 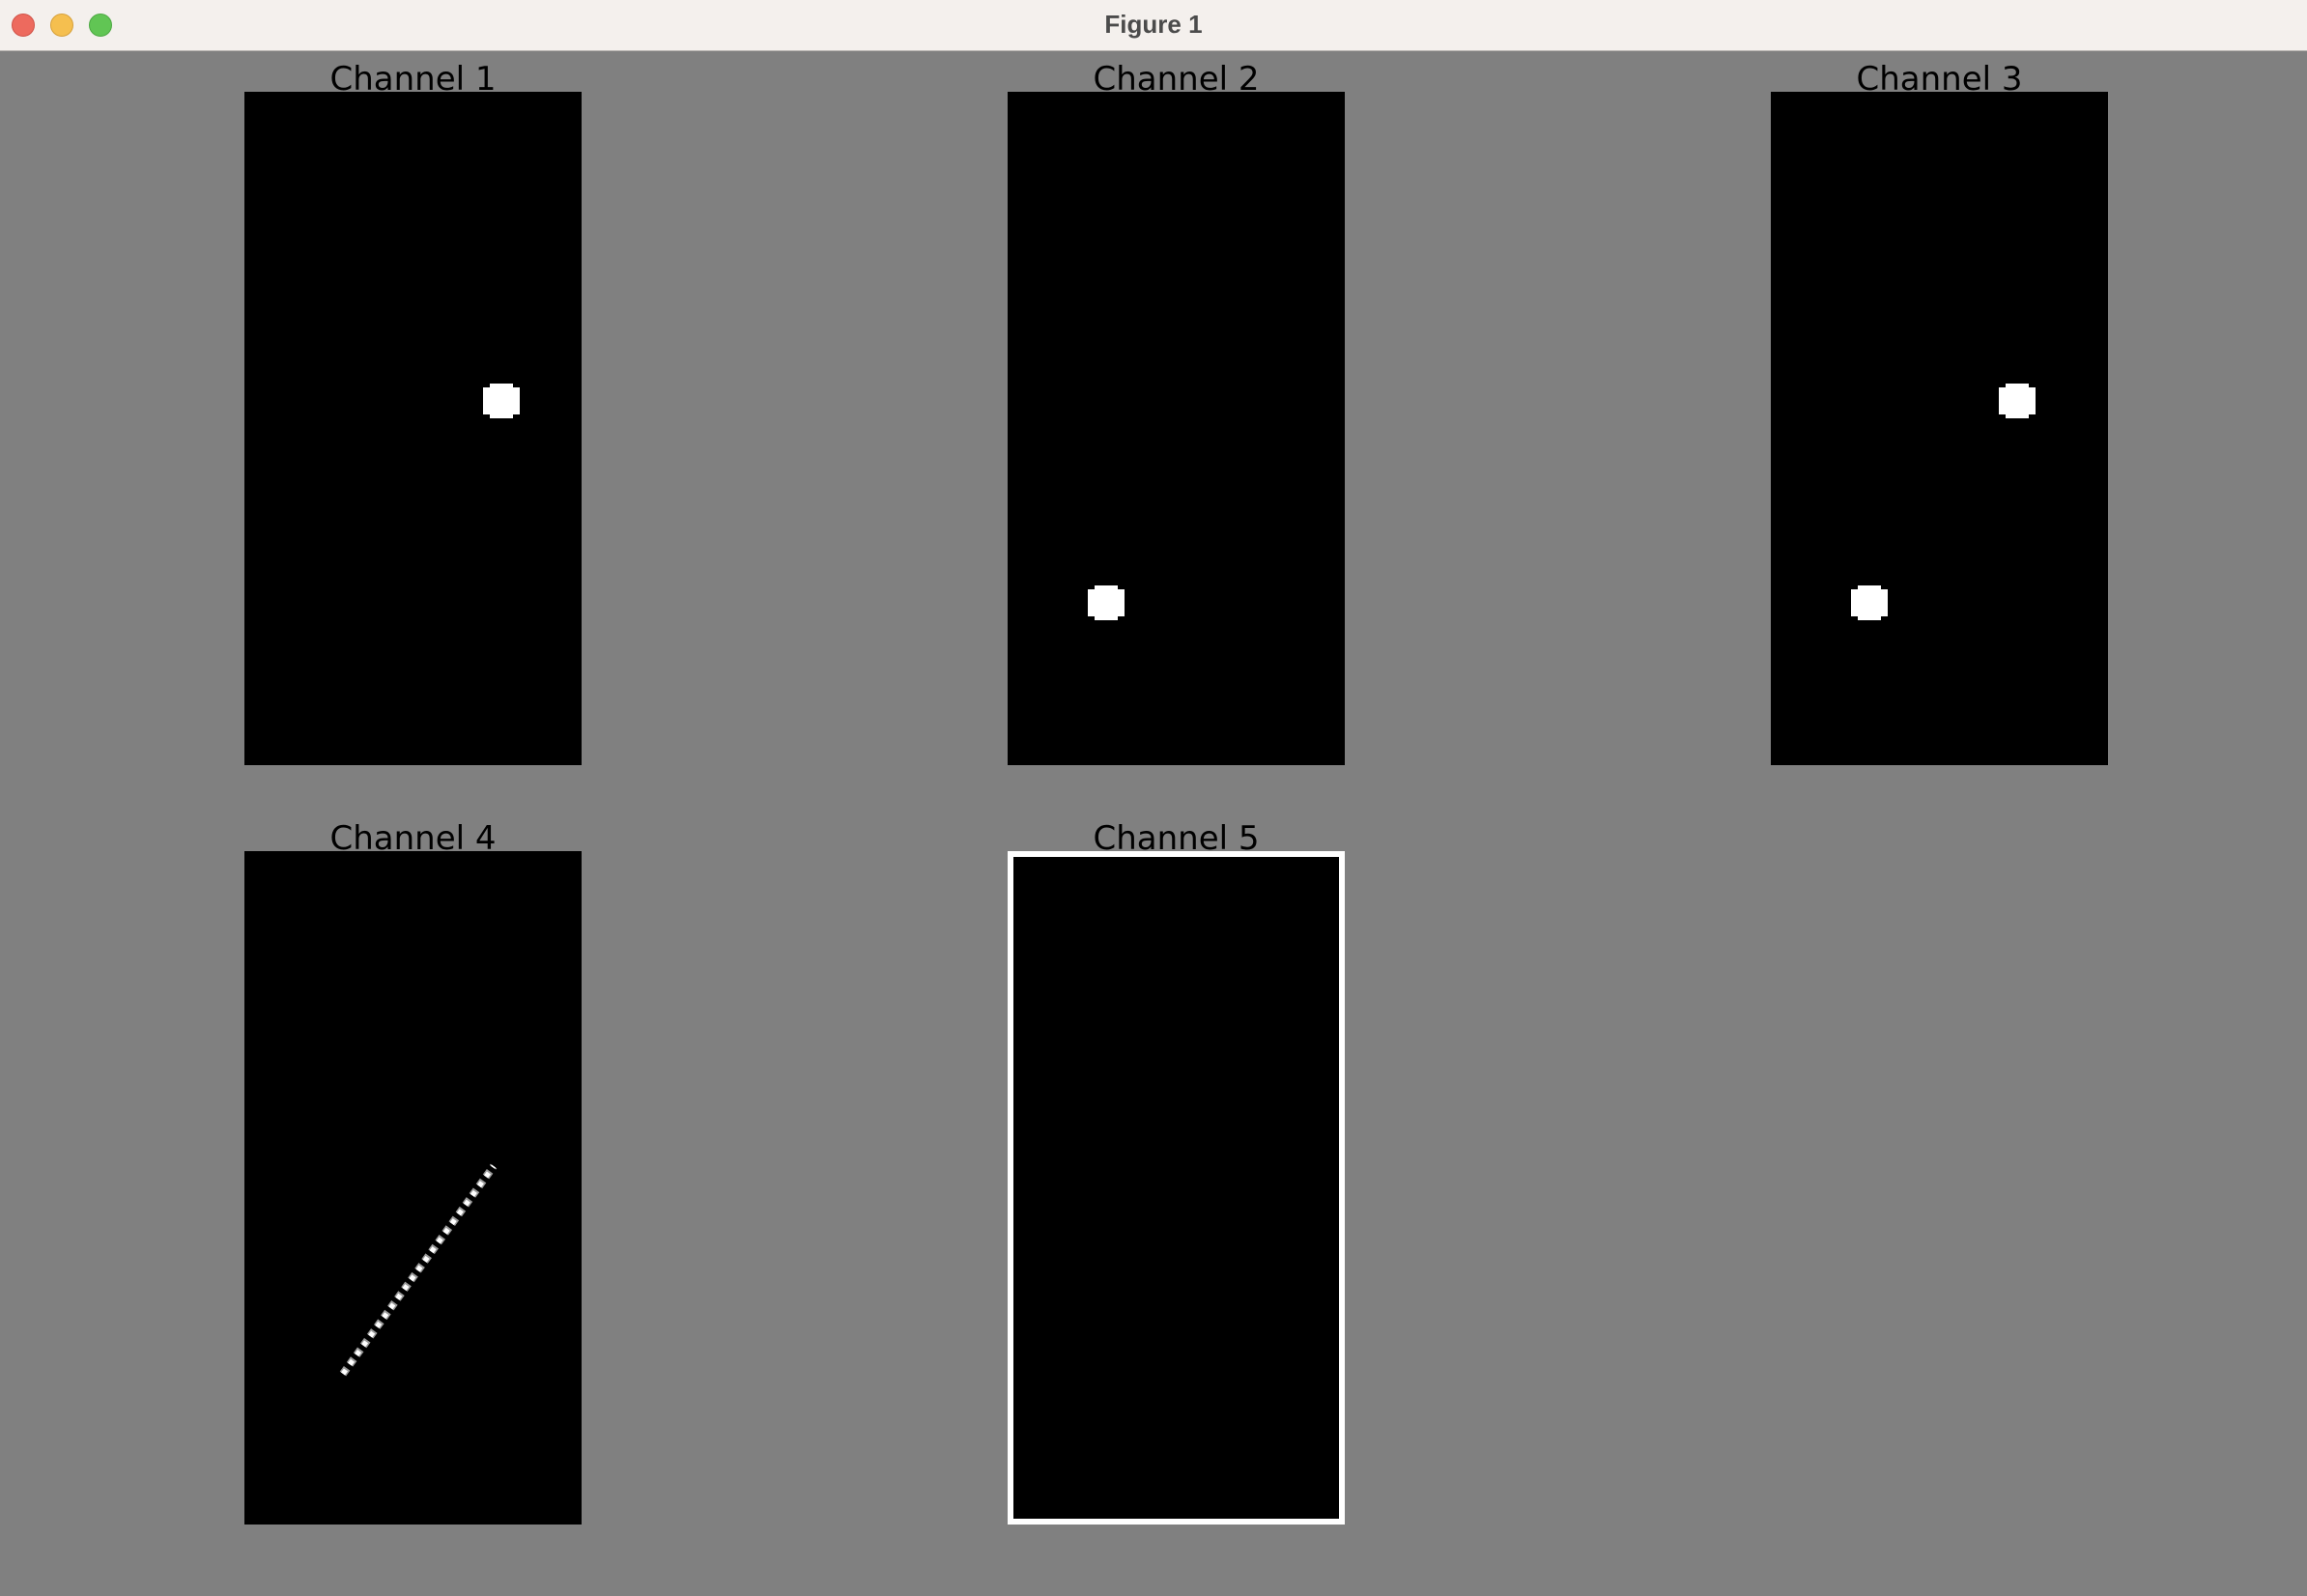 I want to click on panel-title-channel-2: Channel 2, so click(x=1176, y=79).